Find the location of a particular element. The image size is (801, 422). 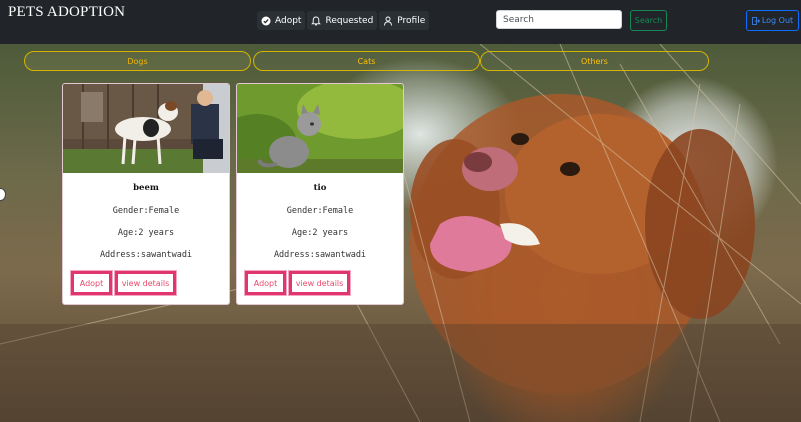

logout-button: Log Out is located at coordinates (772, 20).